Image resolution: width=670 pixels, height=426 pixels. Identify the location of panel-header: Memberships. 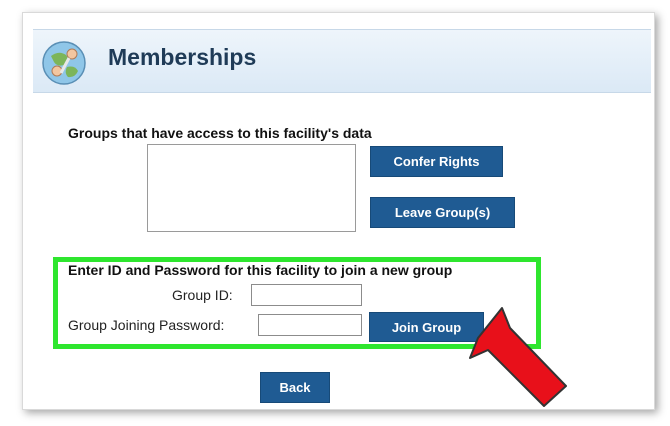
(342, 61).